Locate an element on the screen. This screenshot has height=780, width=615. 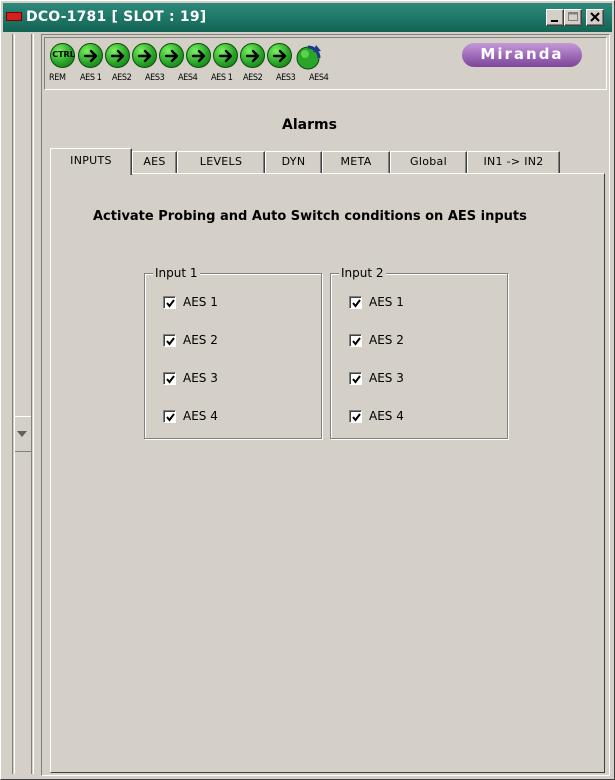
tab-dyn: DYN is located at coordinates (293, 162).